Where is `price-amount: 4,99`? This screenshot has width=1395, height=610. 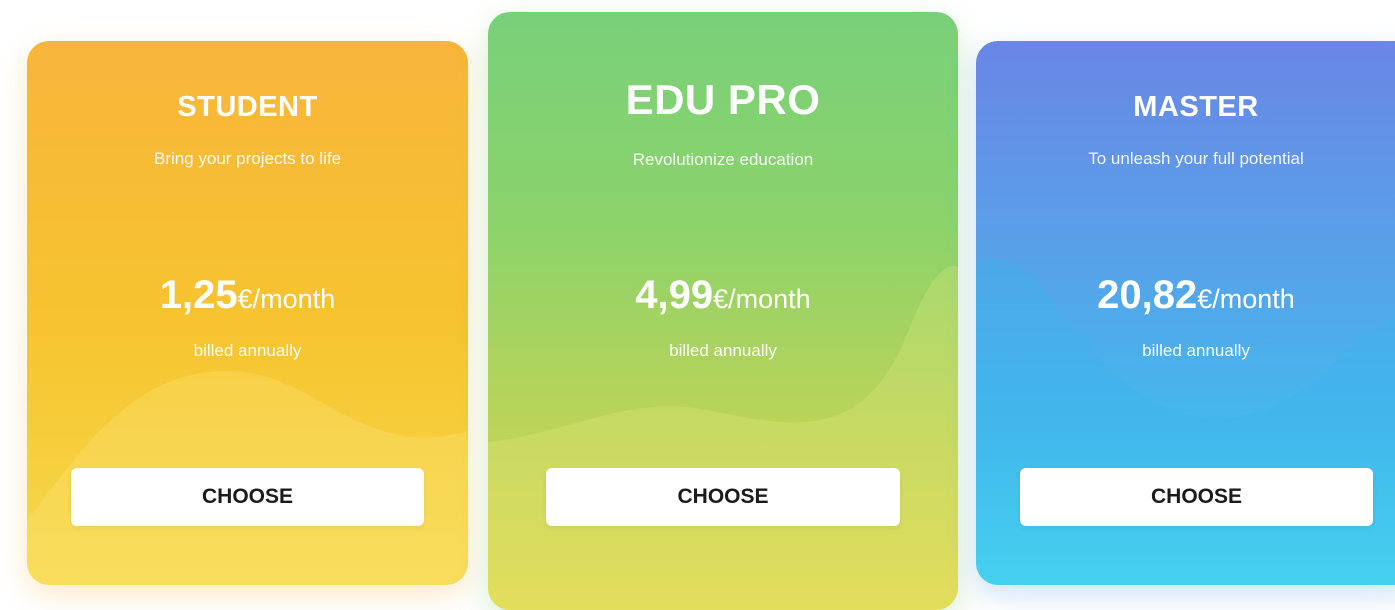
price-amount: 4,99 is located at coordinates (674, 295).